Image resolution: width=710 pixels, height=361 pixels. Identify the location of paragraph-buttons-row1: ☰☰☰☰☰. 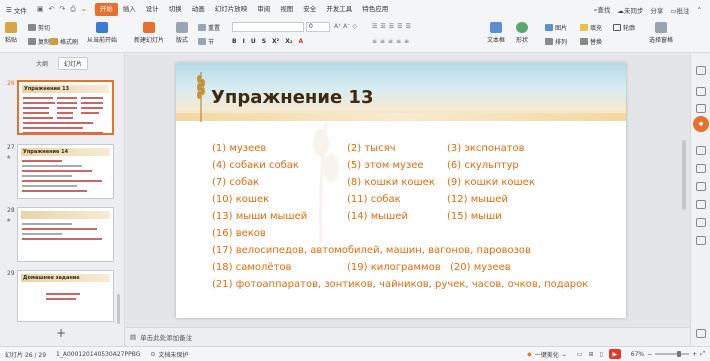
(393, 26).